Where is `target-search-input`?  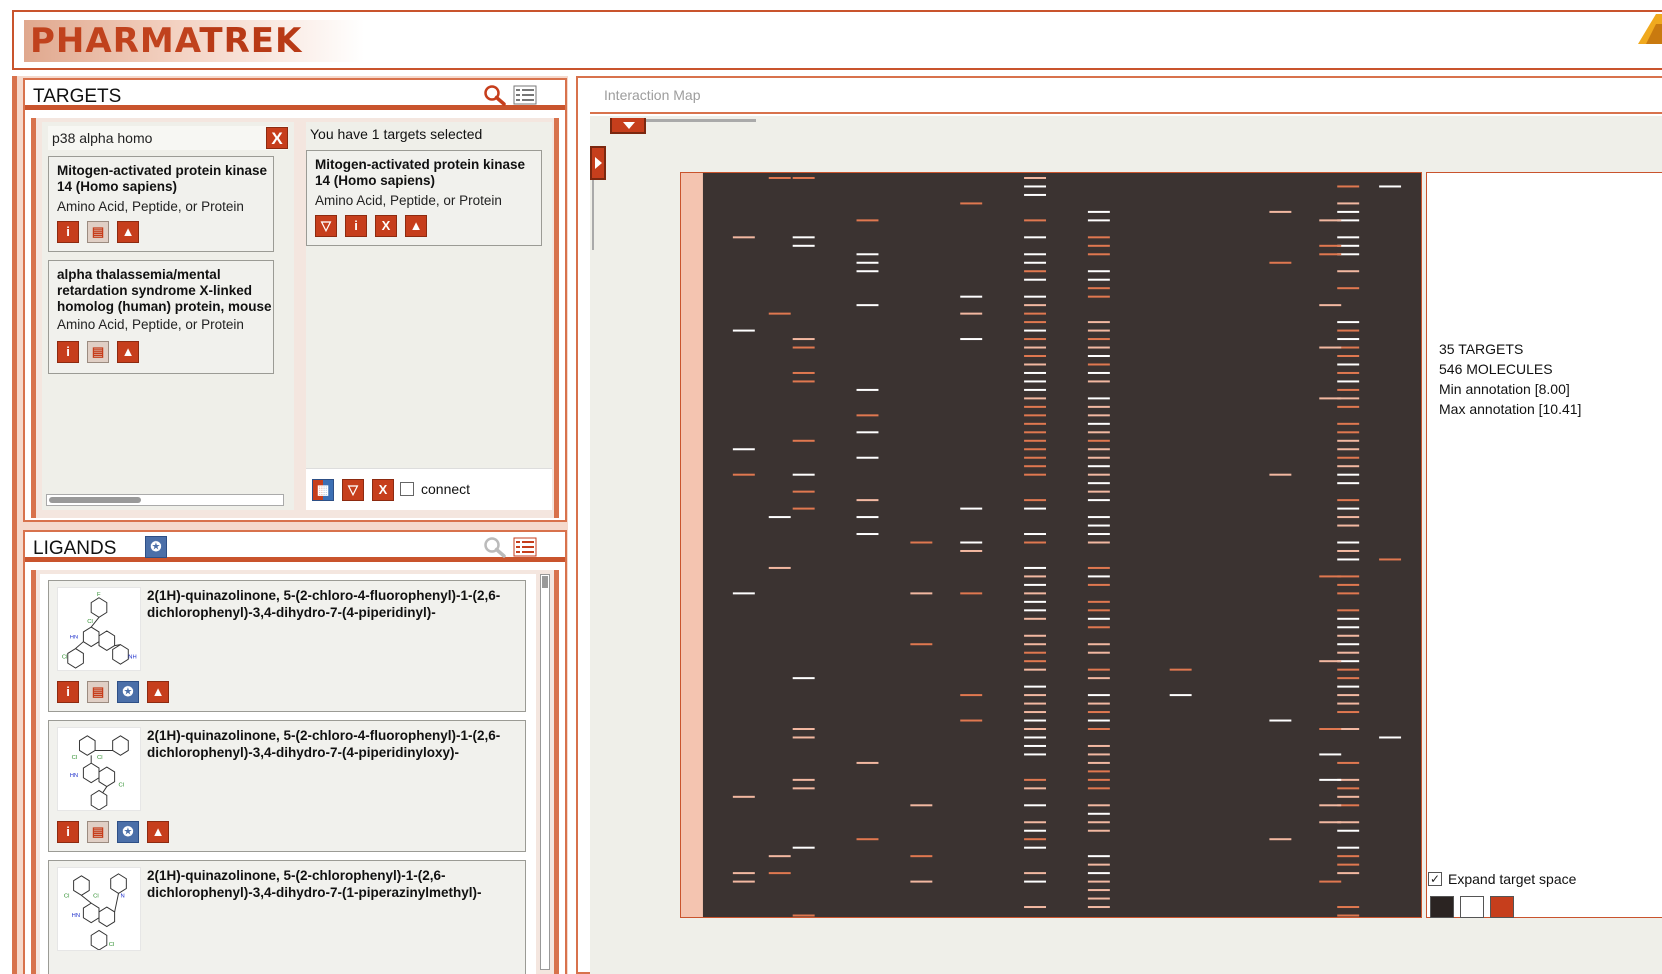
target-search-input is located at coordinates (152, 138).